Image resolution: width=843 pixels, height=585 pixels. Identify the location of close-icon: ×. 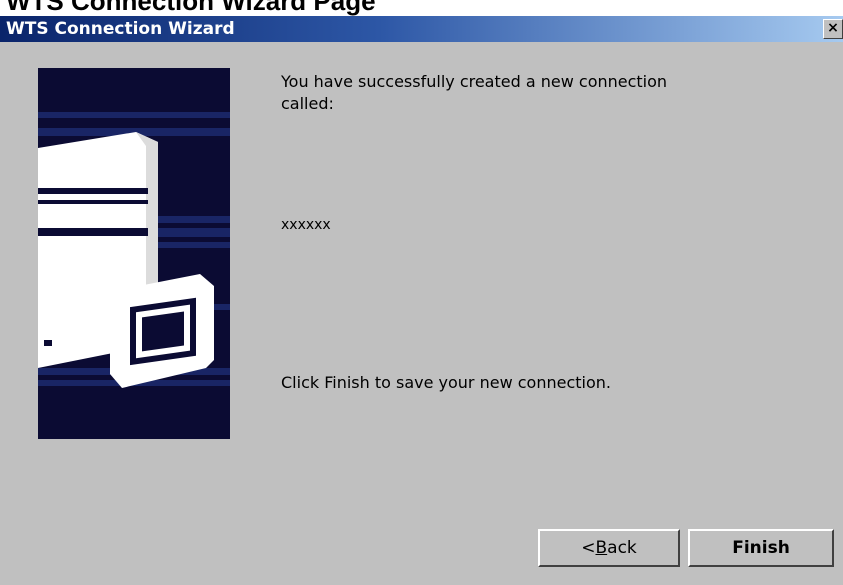
(833, 28).